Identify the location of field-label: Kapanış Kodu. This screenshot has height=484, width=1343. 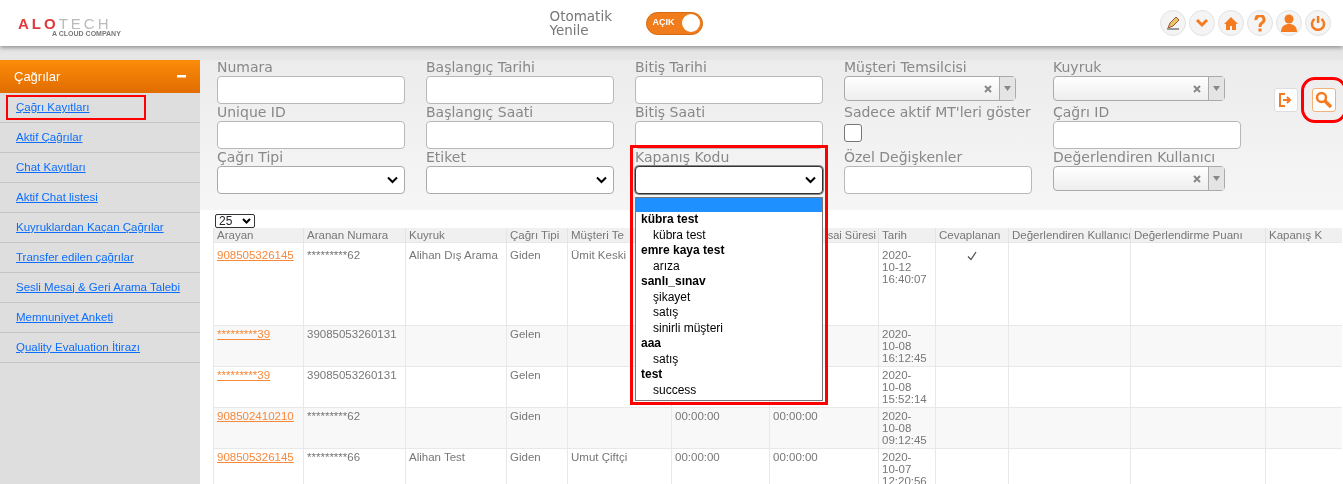
(683, 157).